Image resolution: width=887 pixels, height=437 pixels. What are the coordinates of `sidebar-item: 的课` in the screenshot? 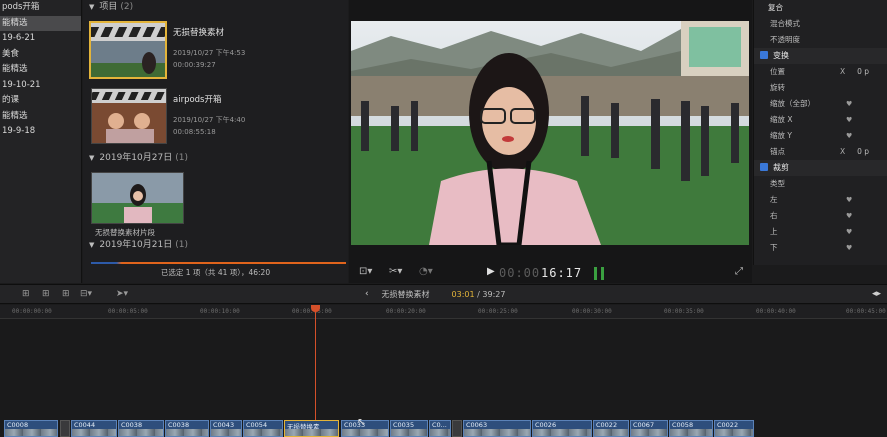 It's located at (40, 101).